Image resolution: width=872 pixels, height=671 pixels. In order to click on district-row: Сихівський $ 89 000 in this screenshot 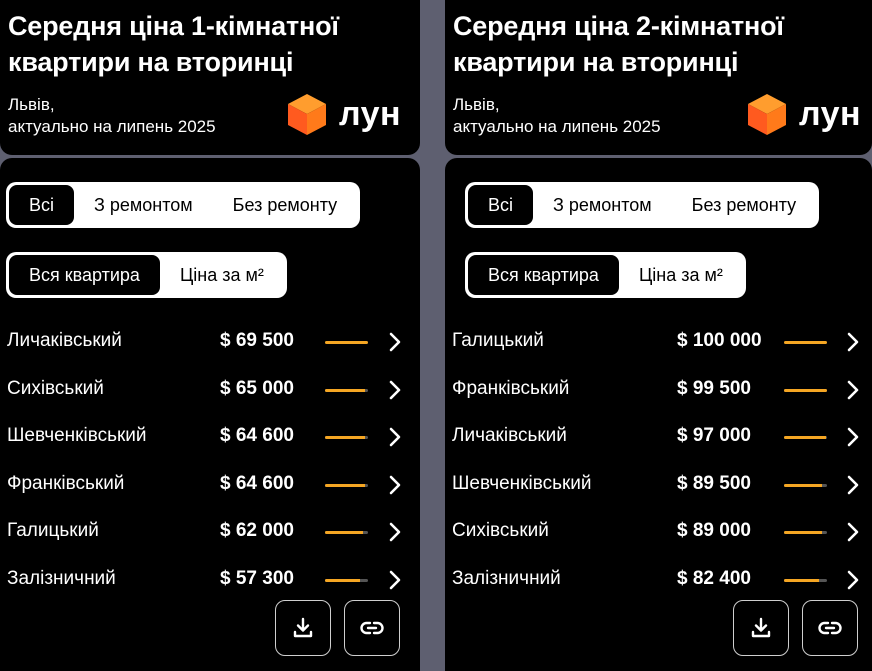, I will do `click(658, 532)`.